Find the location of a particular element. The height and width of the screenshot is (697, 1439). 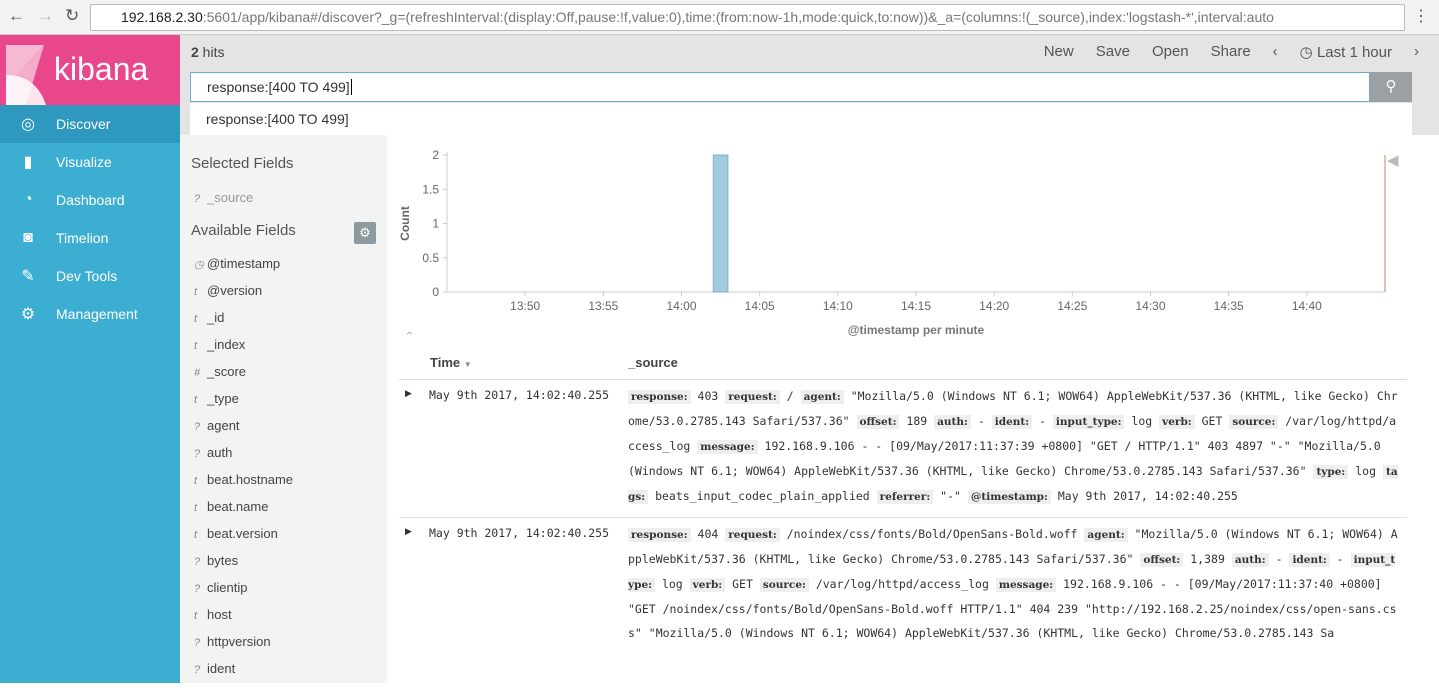

timelion-icon: ◙ is located at coordinates (28, 237).